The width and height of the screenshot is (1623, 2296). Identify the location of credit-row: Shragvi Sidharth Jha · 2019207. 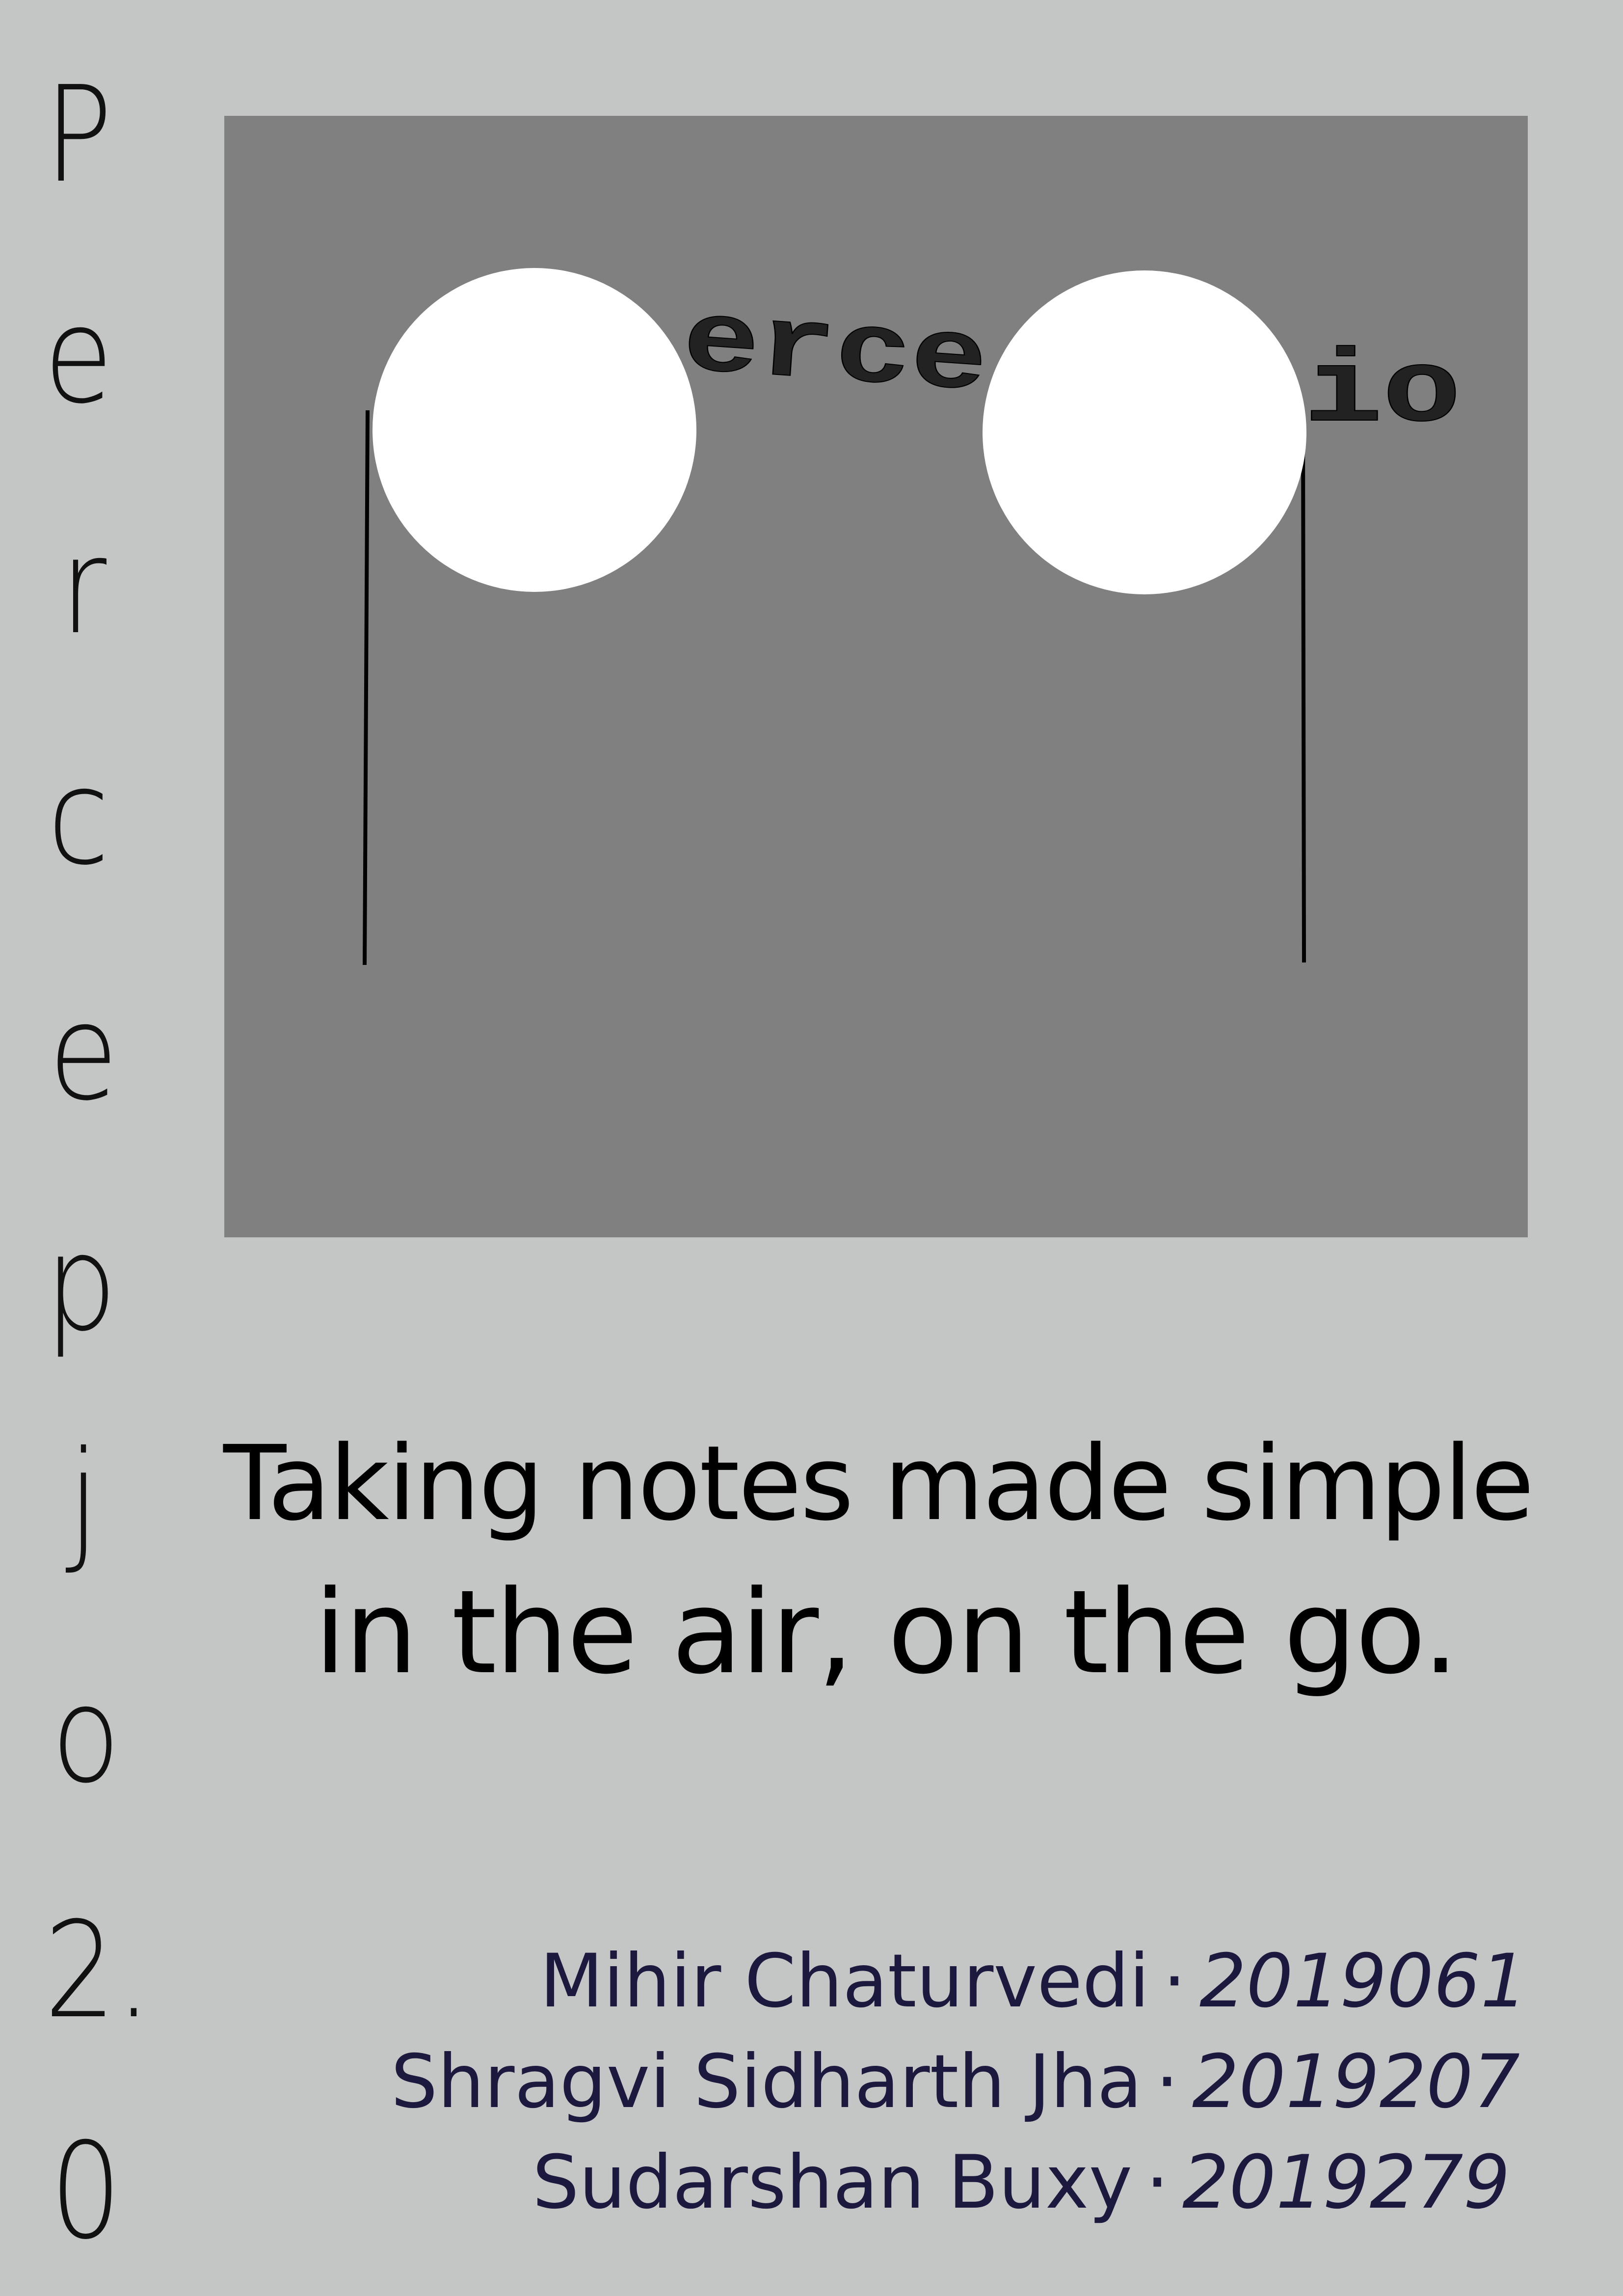
(955, 2082).